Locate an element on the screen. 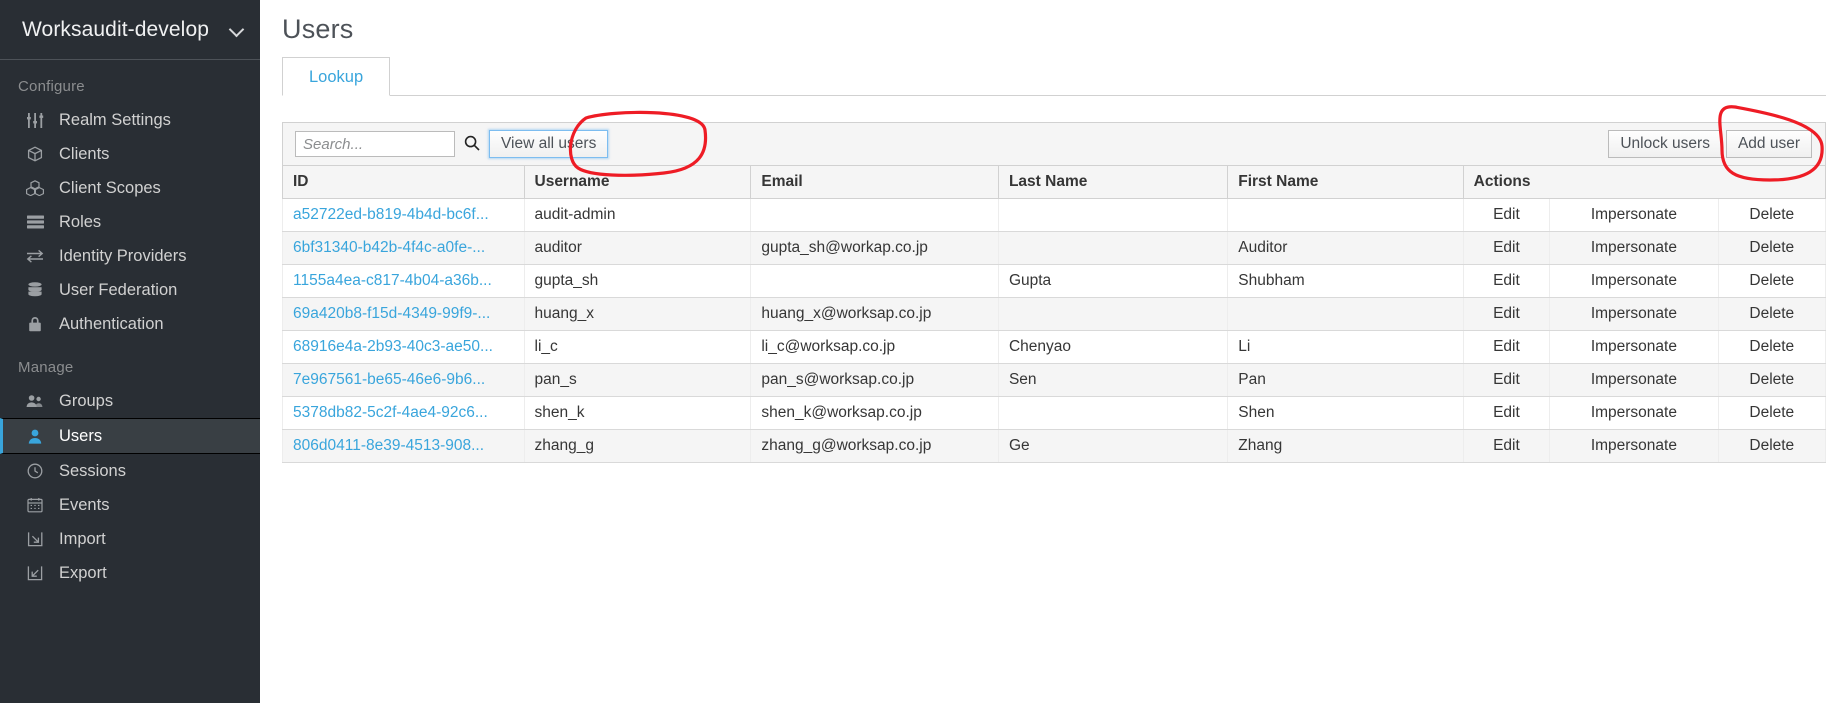  search-button is located at coordinates (472, 144).